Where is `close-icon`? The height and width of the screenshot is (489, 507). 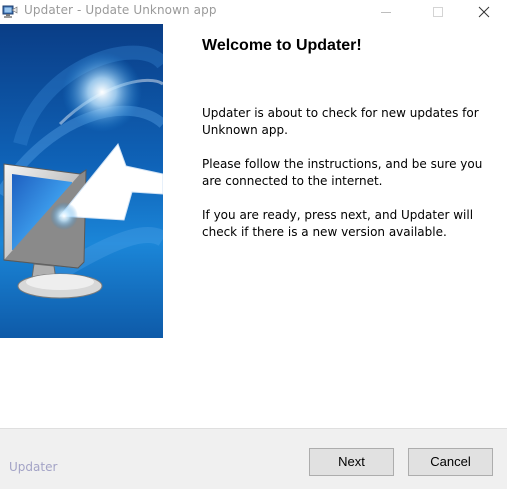
close-icon is located at coordinates (484, 12).